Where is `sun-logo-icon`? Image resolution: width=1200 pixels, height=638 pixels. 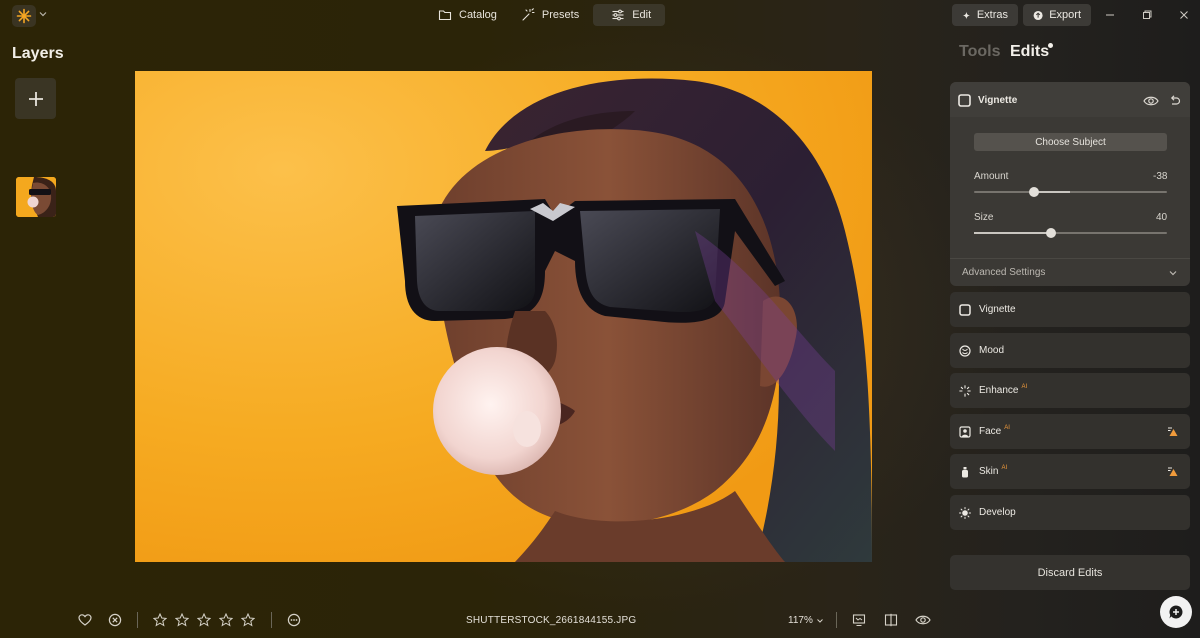 sun-logo-icon is located at coordinates (24, 16).